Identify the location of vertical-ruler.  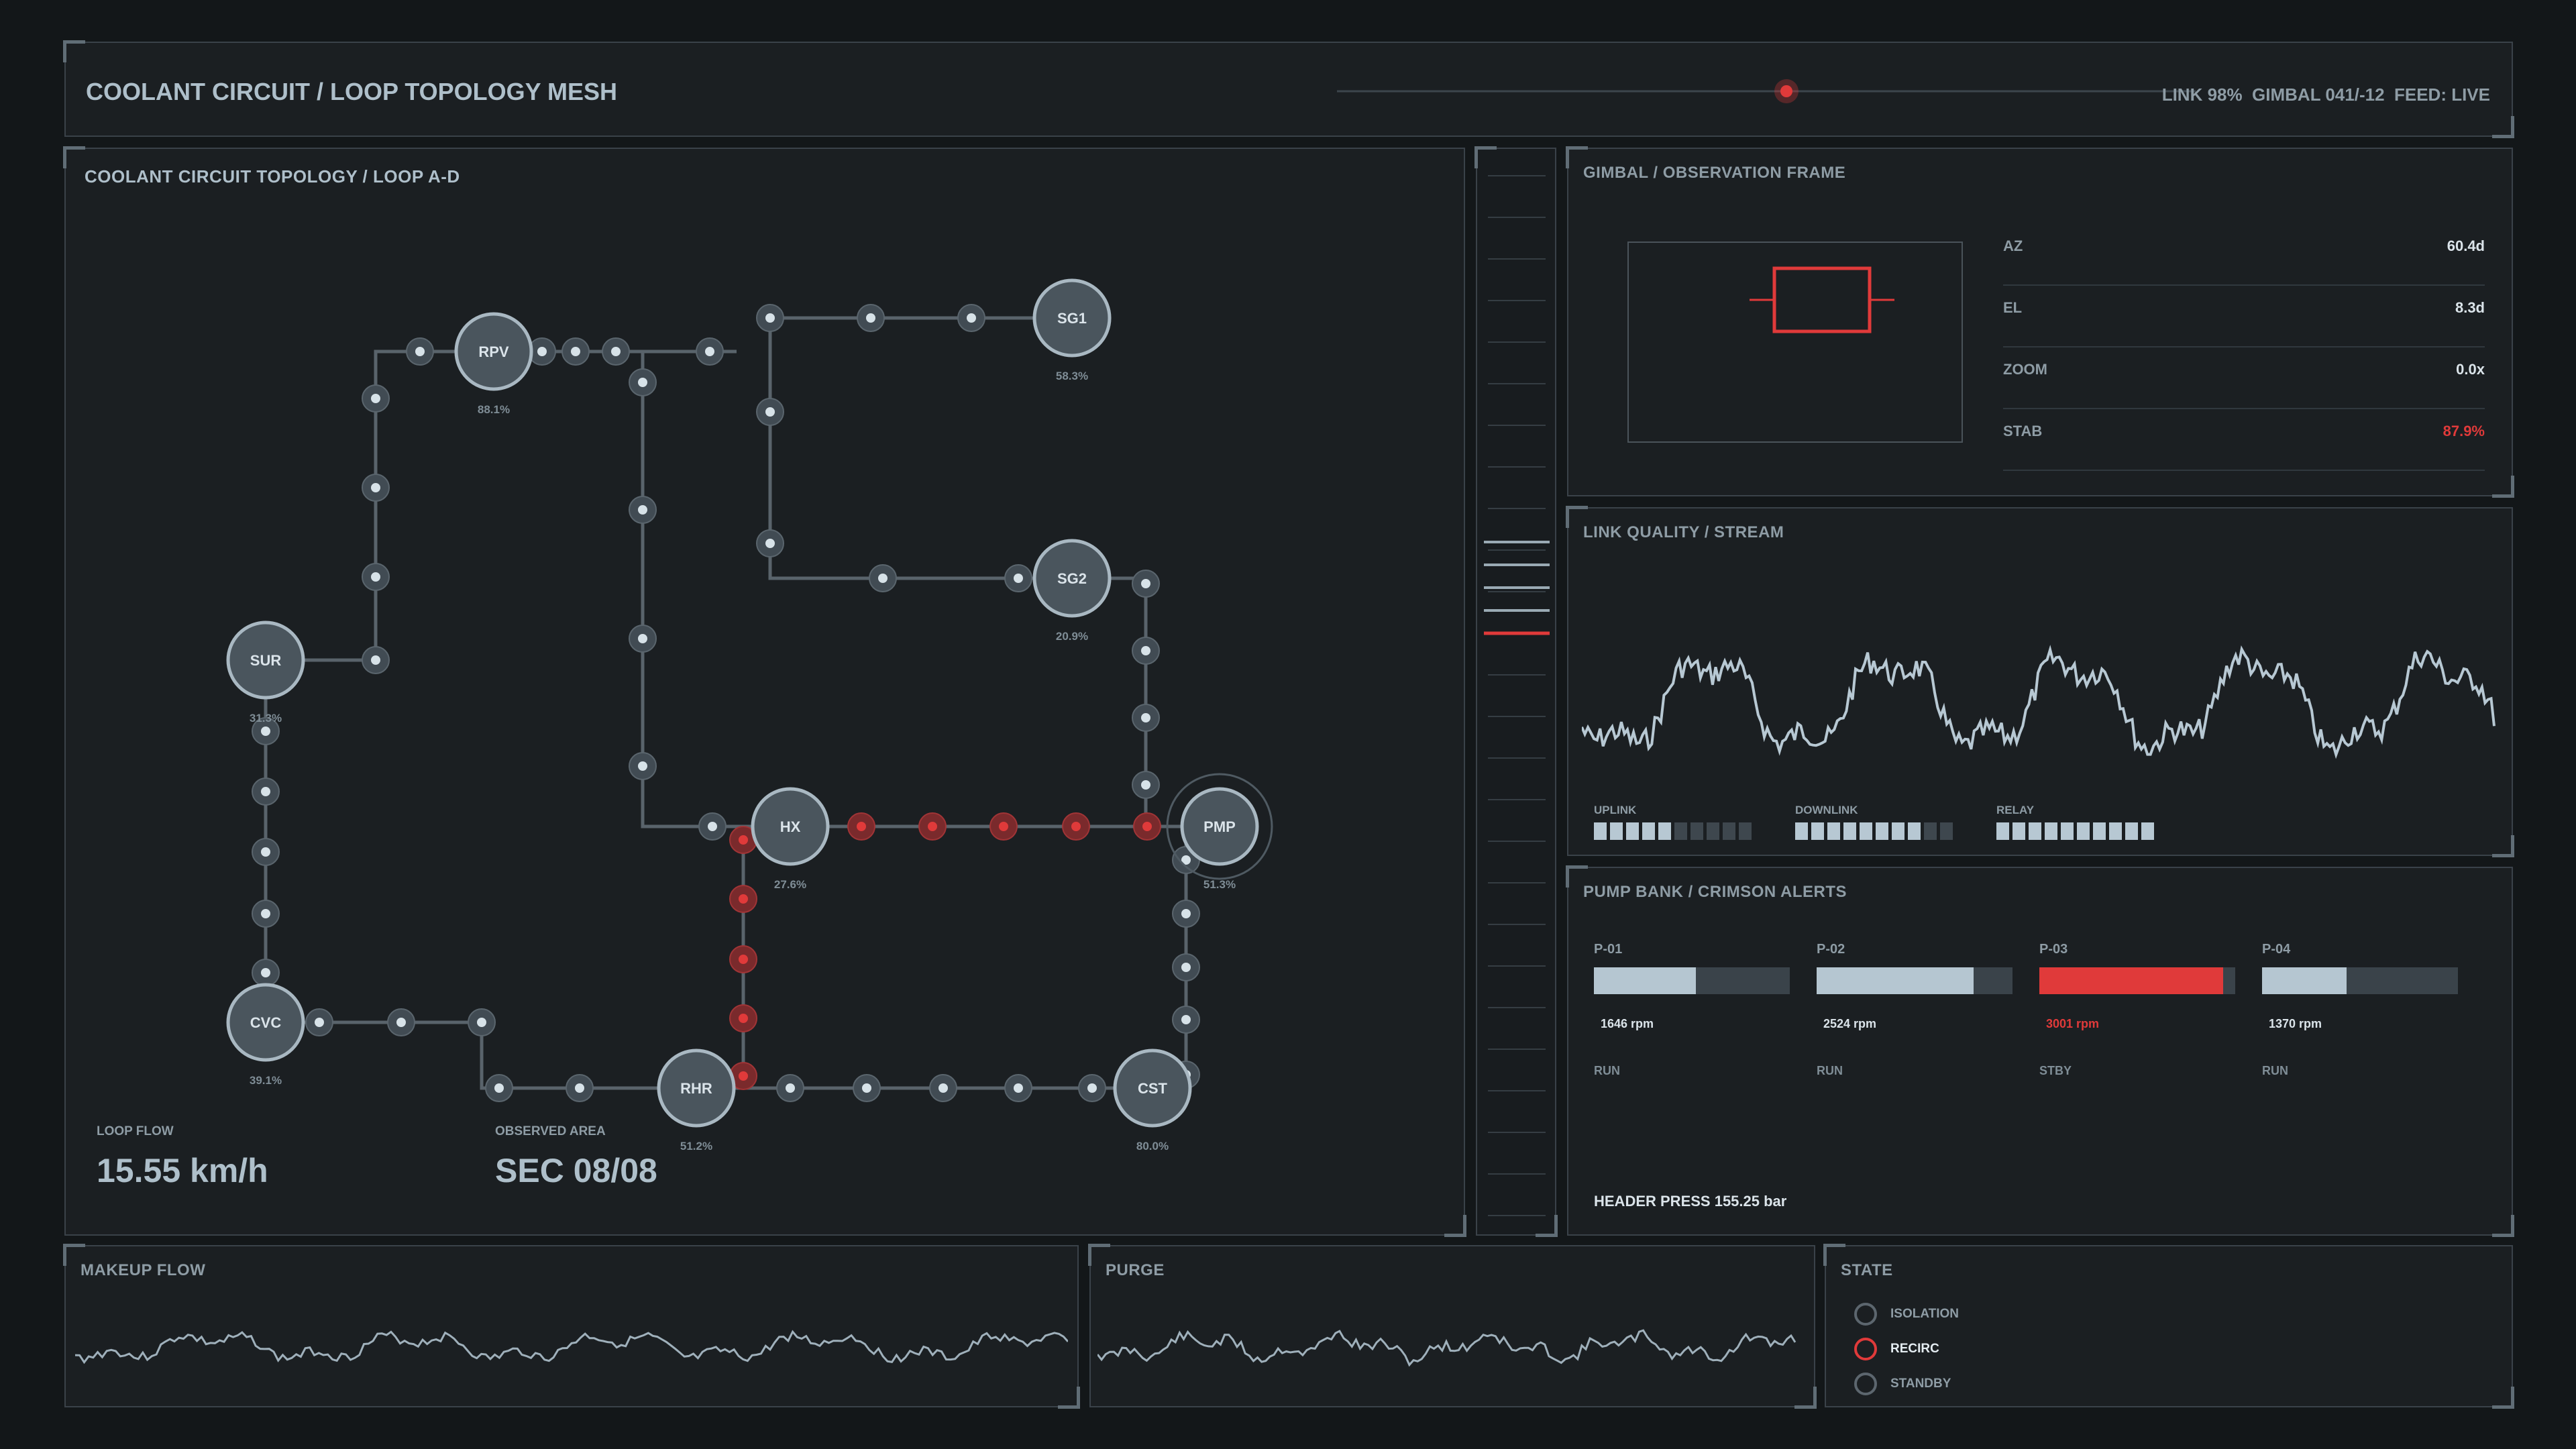
(1516, 691).